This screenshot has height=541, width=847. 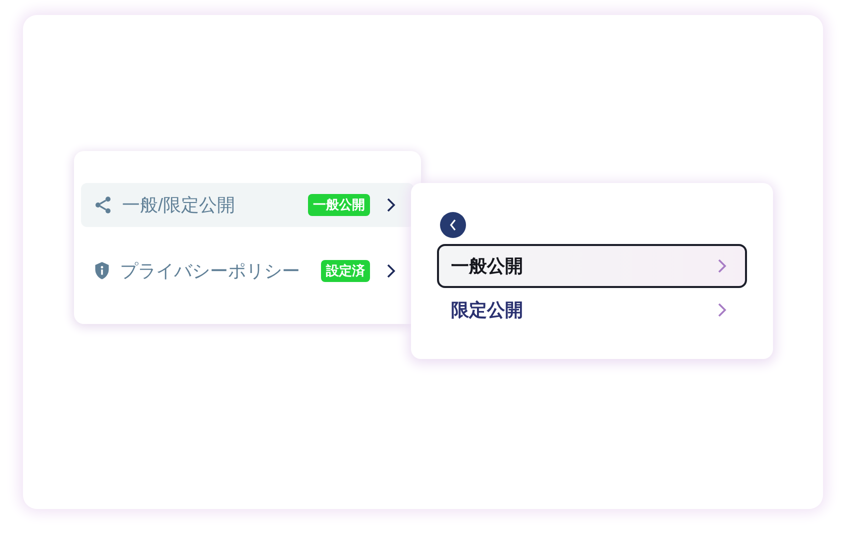 What do you see at coordinates (102, 271) in the screenshot?
I see `shield-info-icon` at bounding box center [102, 271].